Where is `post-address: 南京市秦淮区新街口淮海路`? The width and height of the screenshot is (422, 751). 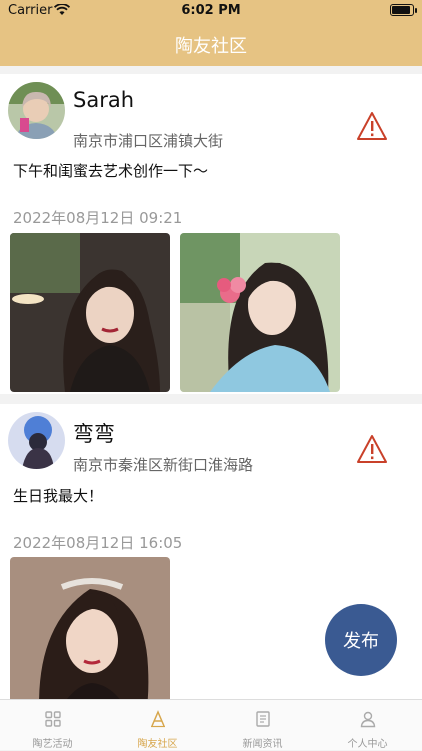
post-address: 南京市秦淮区新街口淮海路 is located at coordinates (163, 465).